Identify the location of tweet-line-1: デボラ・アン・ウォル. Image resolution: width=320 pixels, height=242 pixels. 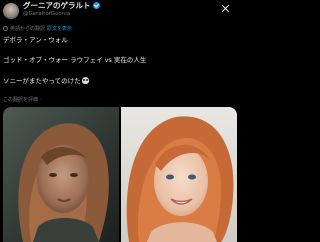
(35, 40).